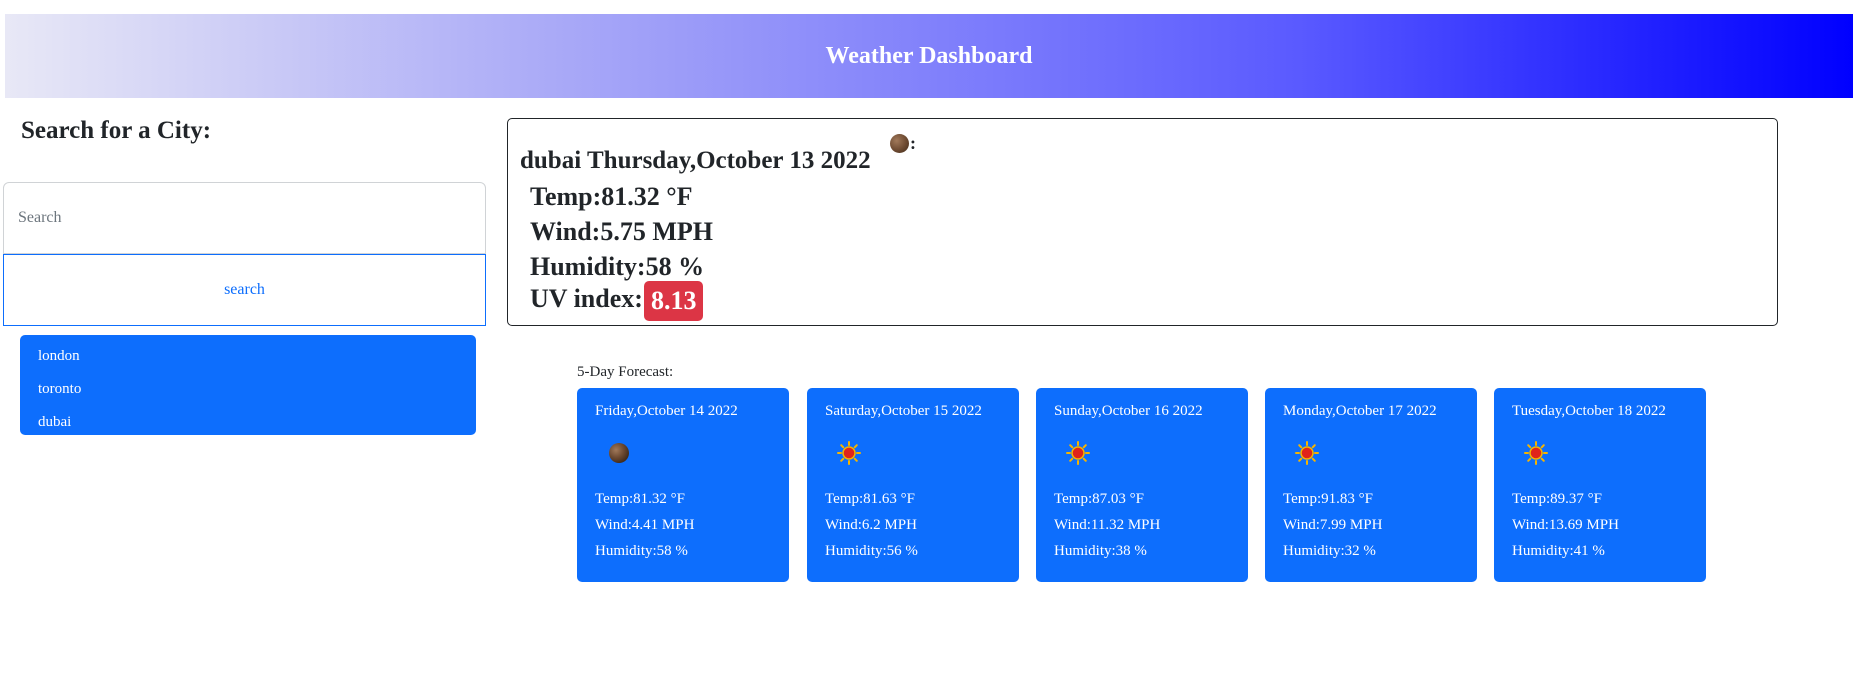 This screenshot has width=1857, height=690. What do you see at coordinates (1565, 525) in the screenshot?
I see `forecast-wind: Wind:13.69 MPH` at bounding box center [1565, 525].